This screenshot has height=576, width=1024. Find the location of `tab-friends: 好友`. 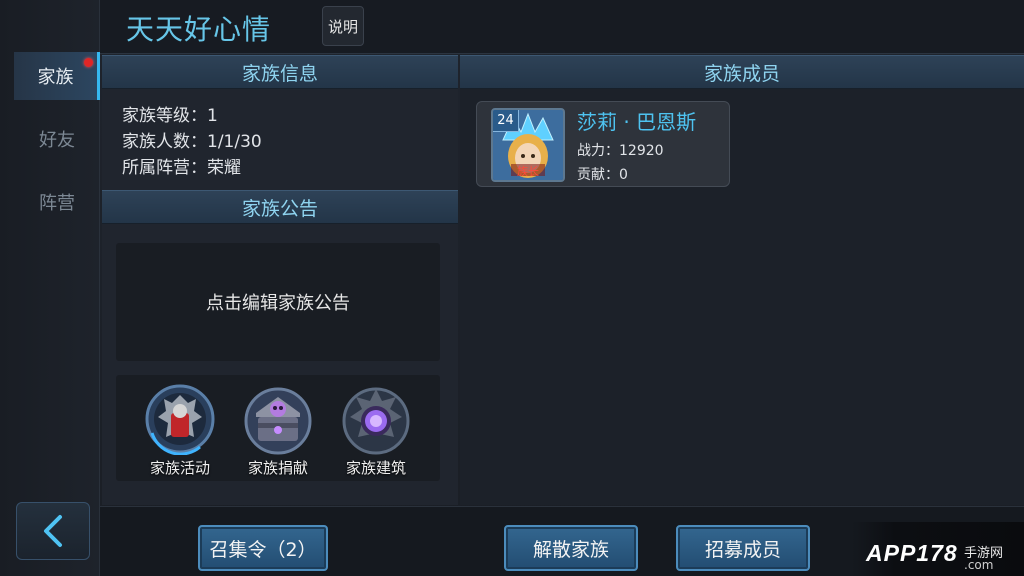

tab-friends: 好友 is located at coordinates (57, 139).